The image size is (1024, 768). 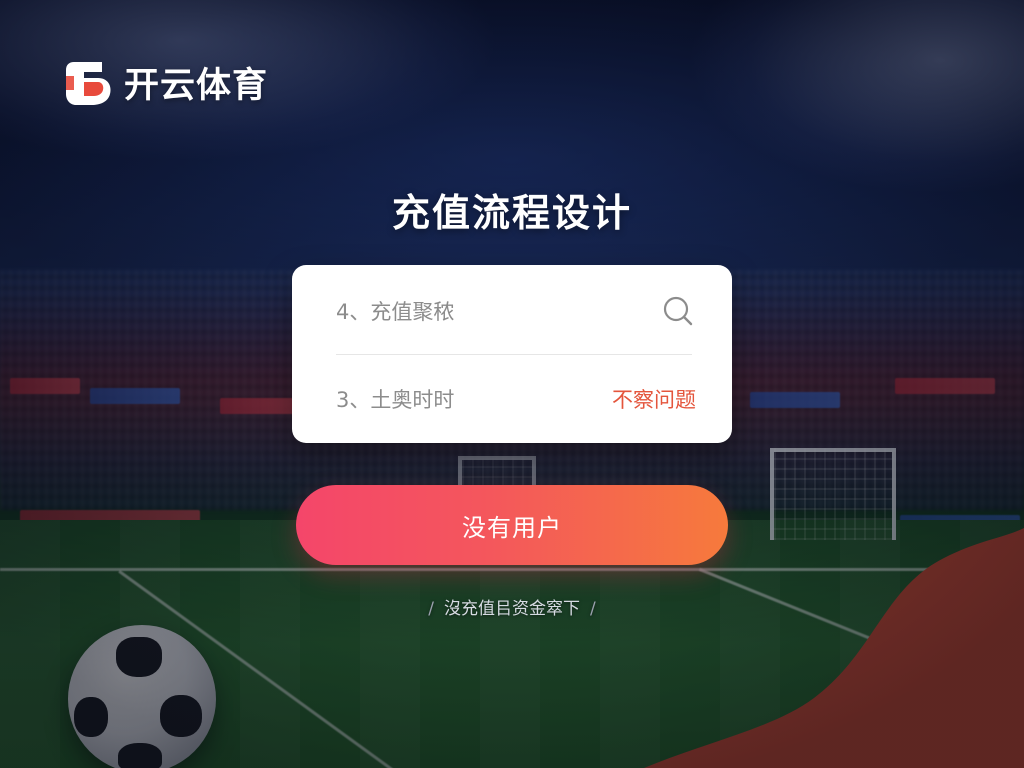 I want to click on form-card: 4、充值聚秾 3、土奥时时 不察问题, so click(x=512, y=354).